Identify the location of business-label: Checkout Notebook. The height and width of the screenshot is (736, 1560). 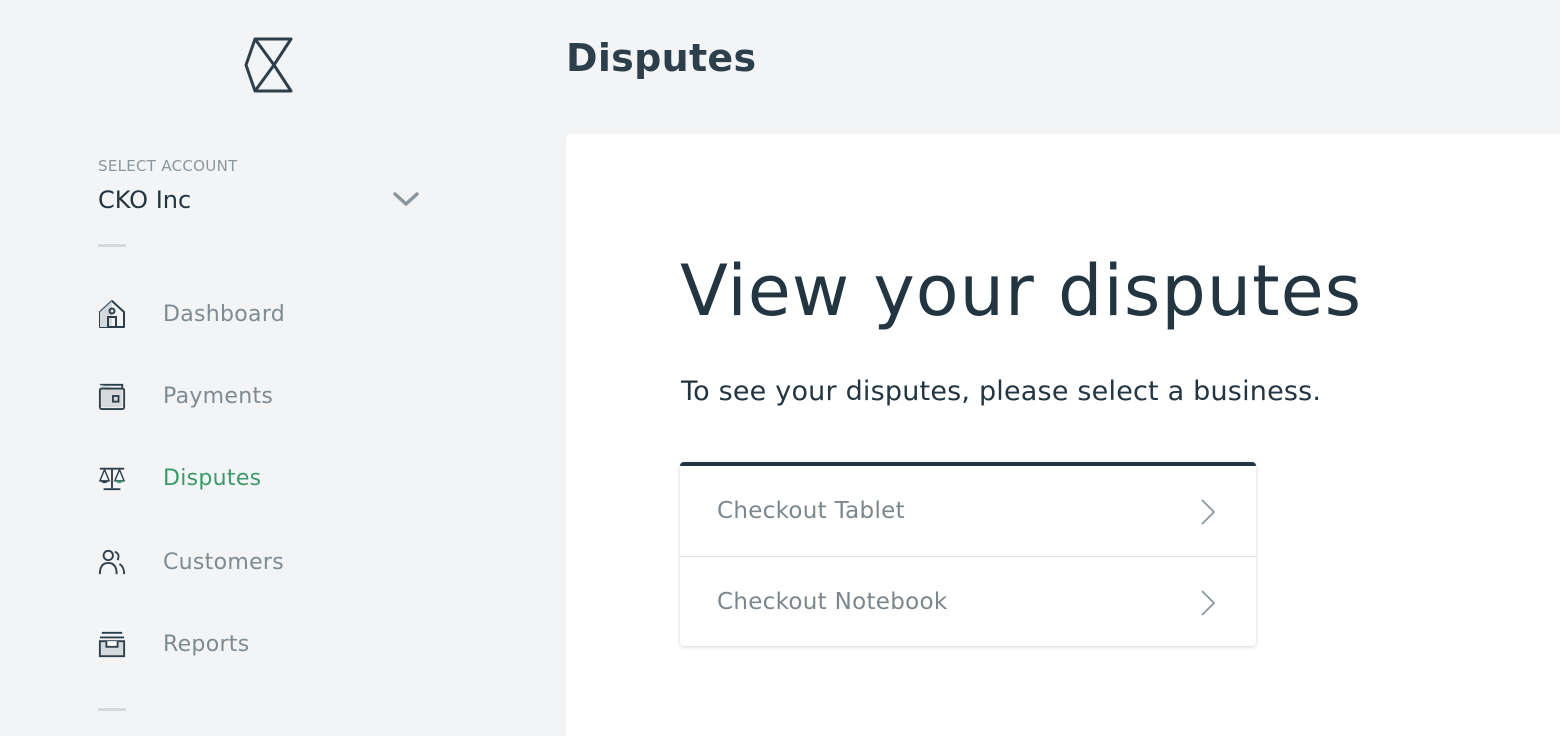
(832, 601).